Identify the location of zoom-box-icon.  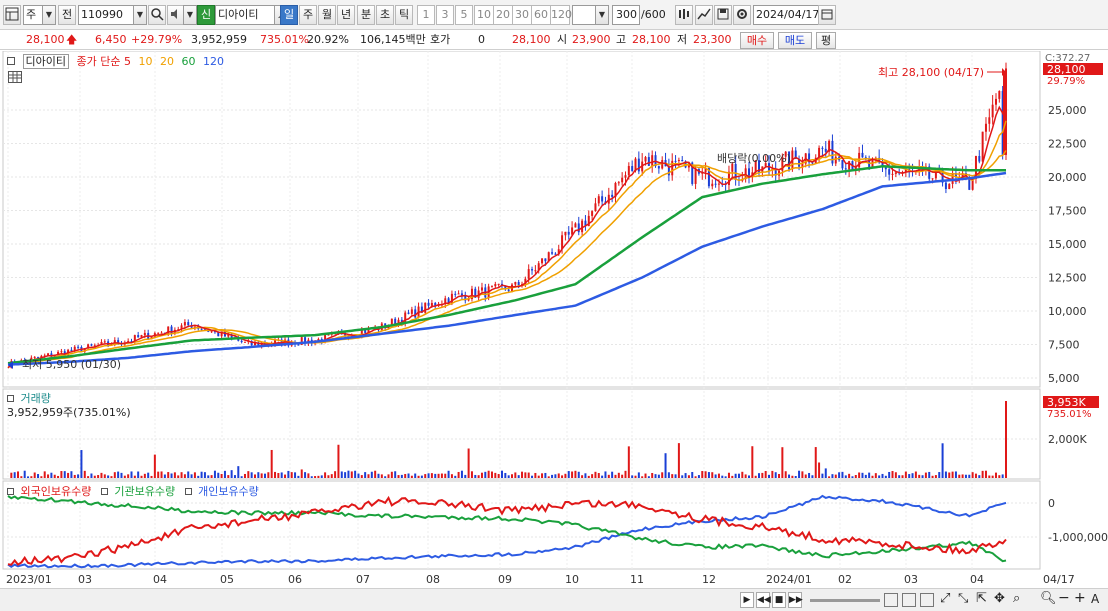
(891, 600).